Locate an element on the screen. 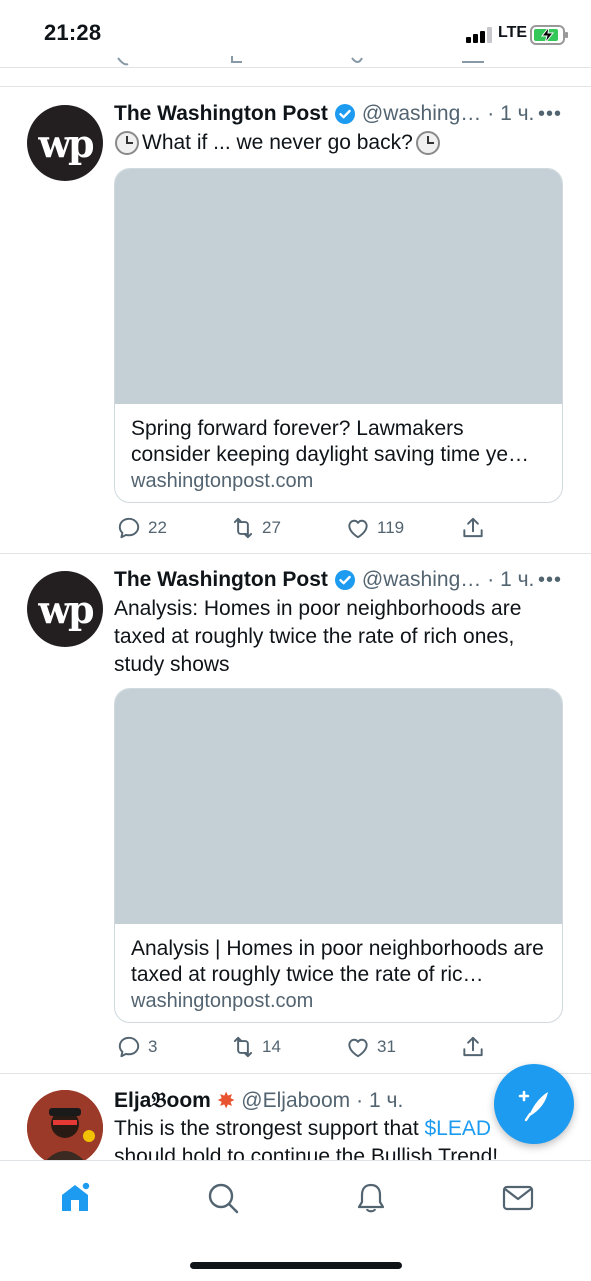 Image resolution: width=591 pixels, height=1281 pixels. tweet-header: Elja𝔅oom ✸ @Eljaboom · 1 ч. is located at coordinates (258, 1101).